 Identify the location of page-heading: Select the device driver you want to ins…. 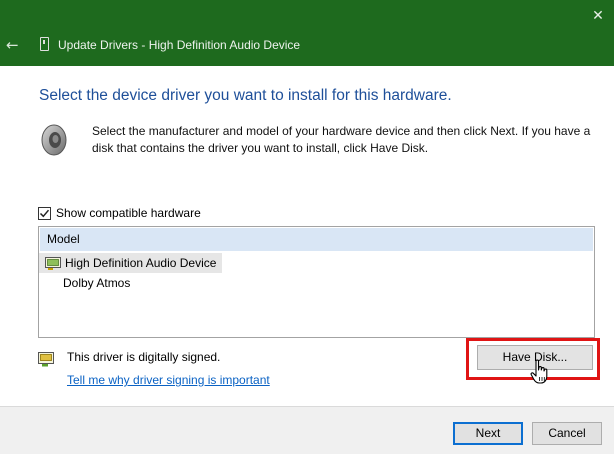
(245, 95).